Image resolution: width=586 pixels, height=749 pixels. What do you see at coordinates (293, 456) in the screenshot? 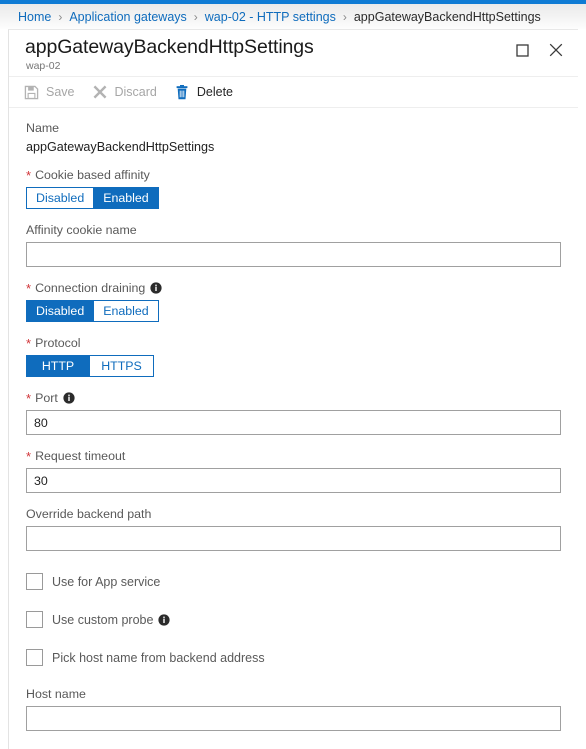
I see `request-timeout-label: * Request timeout` at bounding box center [293, 456].